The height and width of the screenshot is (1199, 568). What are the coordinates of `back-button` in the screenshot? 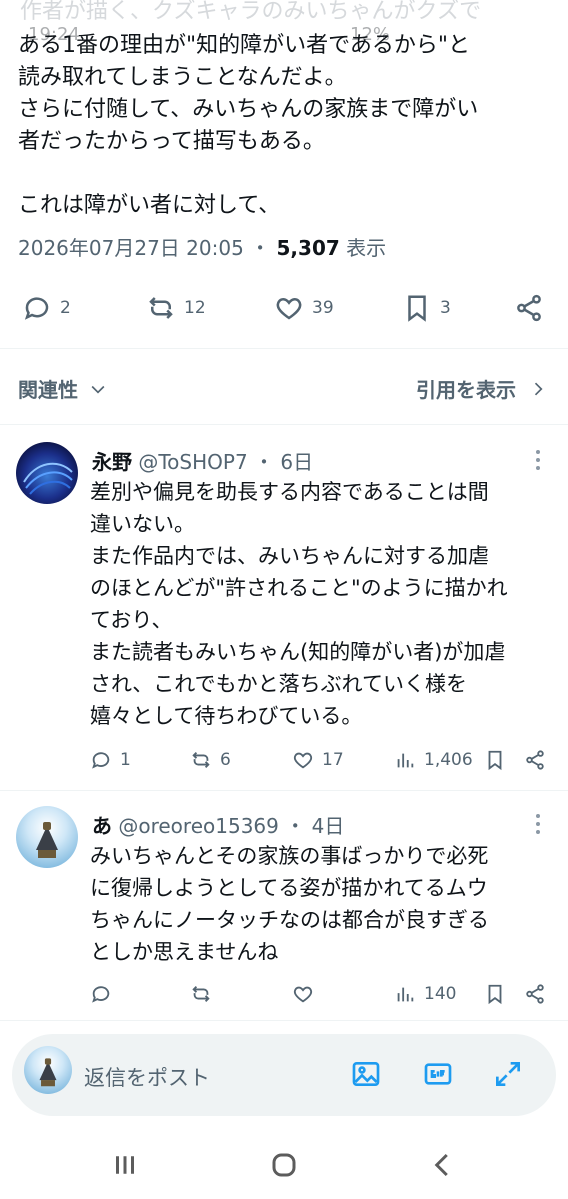 It's located at (443, 1165).